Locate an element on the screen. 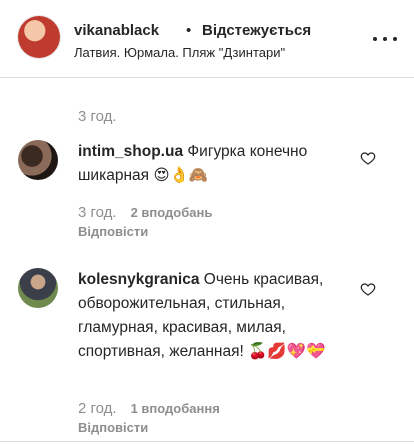 The image size is (414, 444). comment-likes: 2 вподобань is located at coordinates (172, 212).